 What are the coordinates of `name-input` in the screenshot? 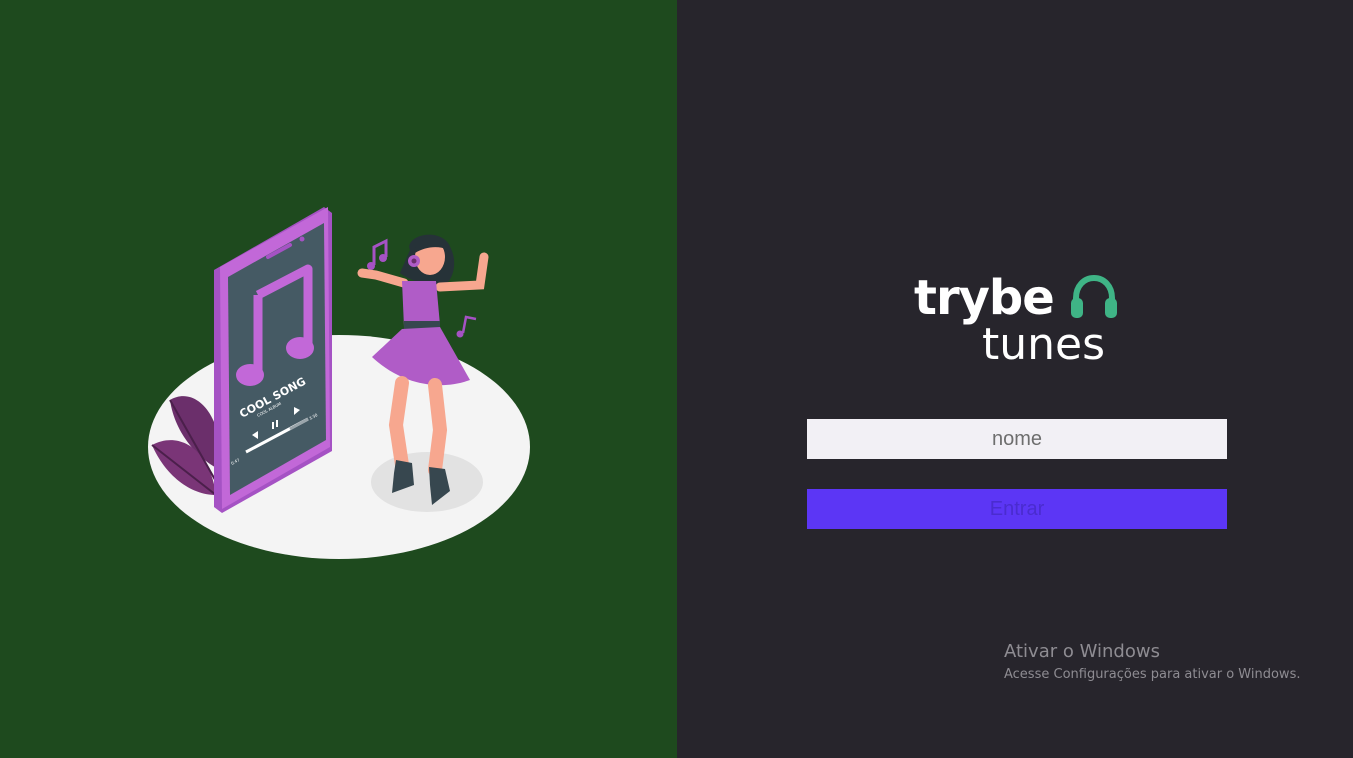 It's located at (1017, 439).